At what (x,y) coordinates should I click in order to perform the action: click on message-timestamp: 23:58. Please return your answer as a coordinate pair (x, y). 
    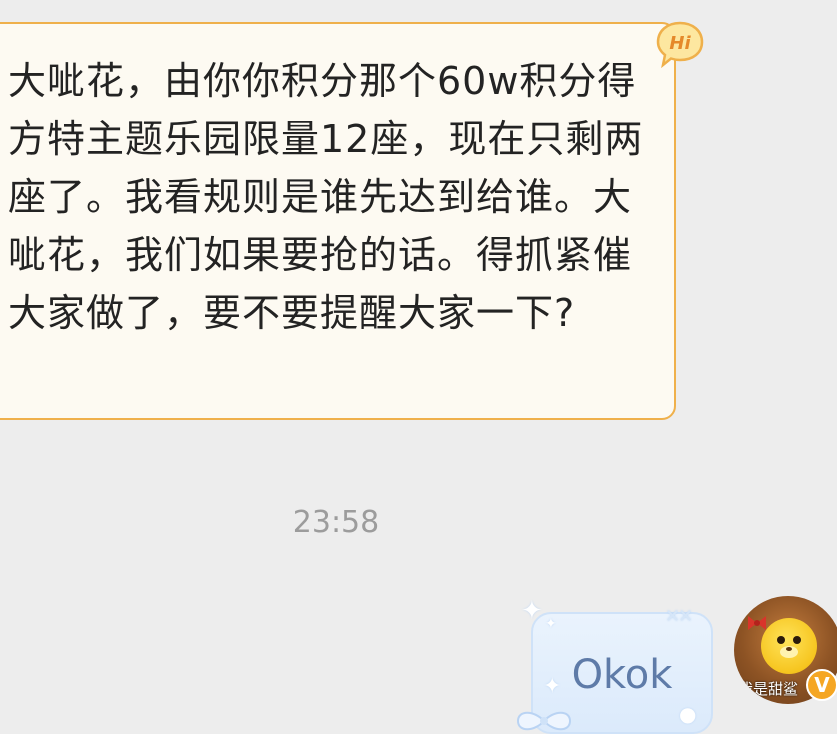
    Looking at the image, I should click on (336, 522).